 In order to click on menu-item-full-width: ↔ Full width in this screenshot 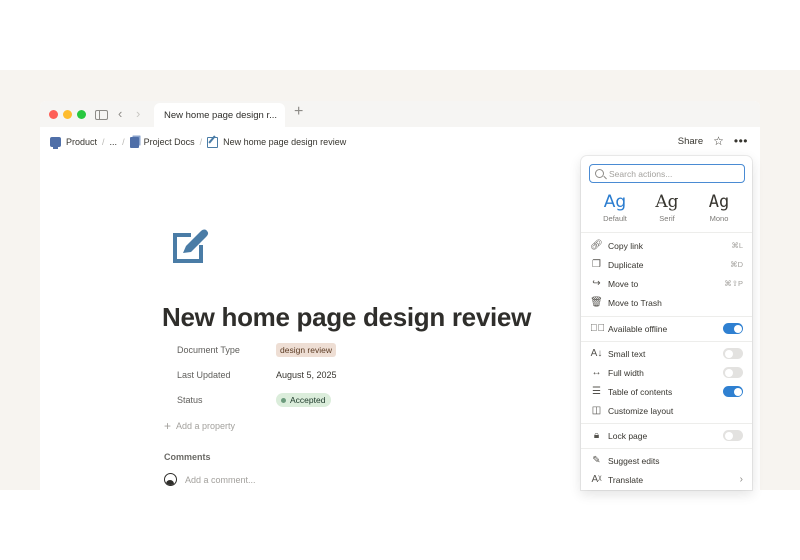, I will do `click(666, 372)`.